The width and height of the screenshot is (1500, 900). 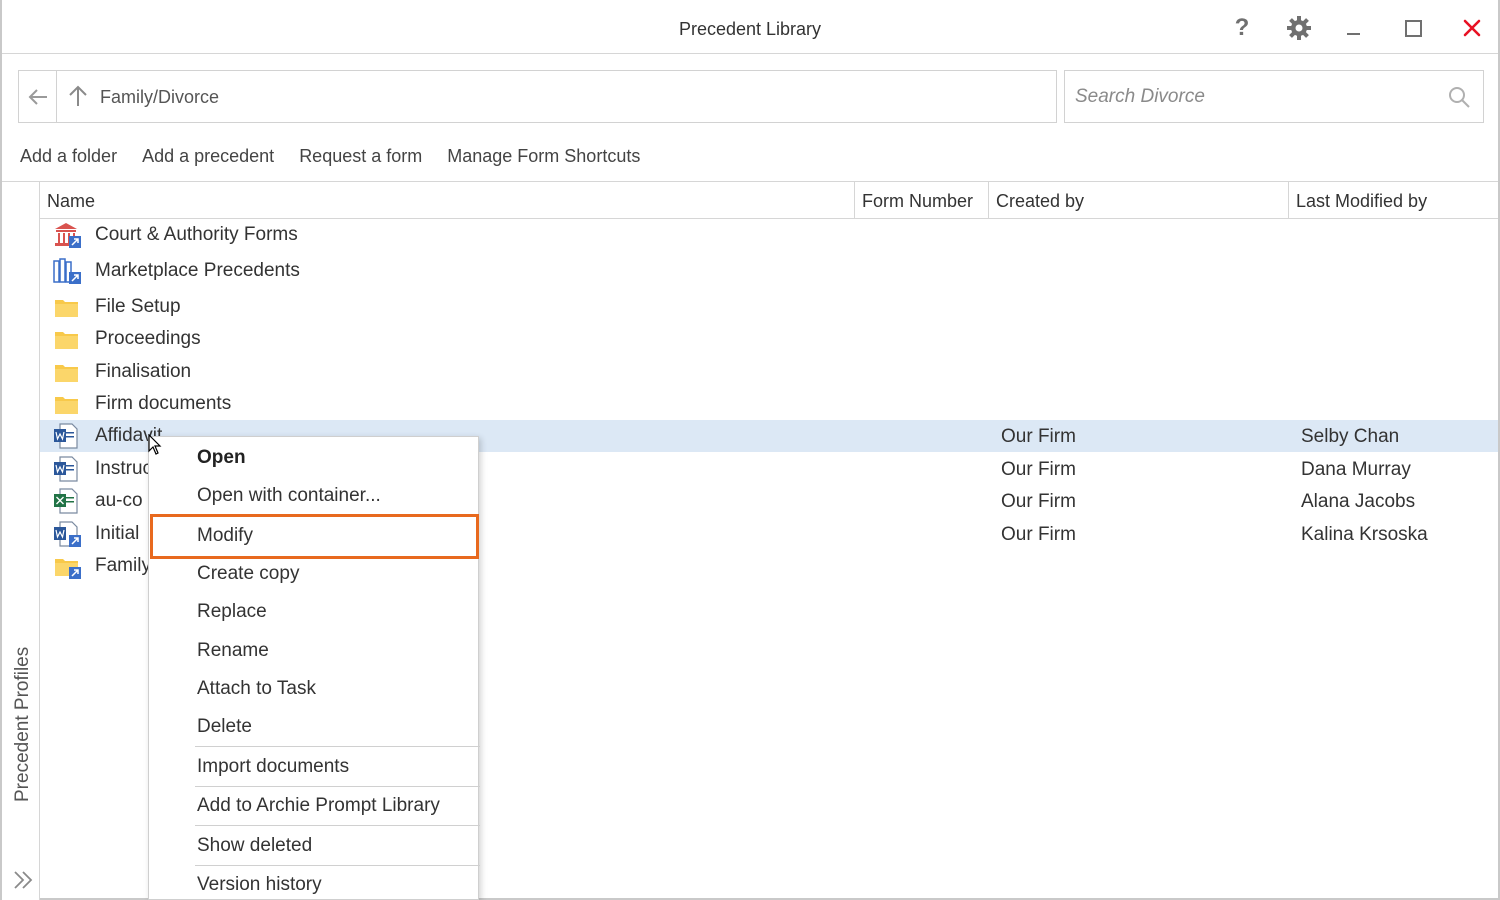 What do you see at coordinates (1472, 28) in the screenshot?
I see `close-icon` at bounding box center [1472, 28].